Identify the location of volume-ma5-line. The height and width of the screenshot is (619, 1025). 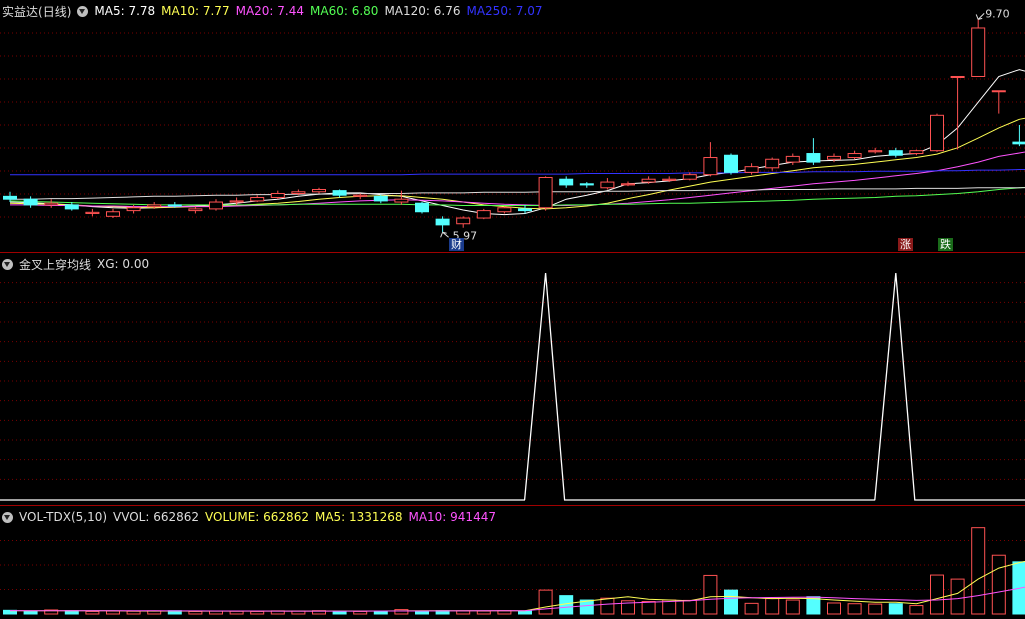
(517, 586).